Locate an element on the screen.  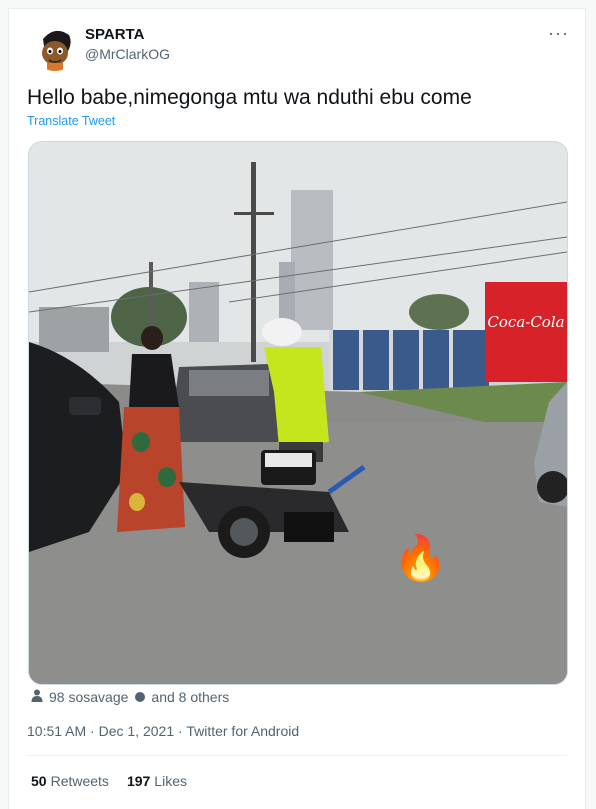
avatar-illustration is located at coordinates (55, 47).